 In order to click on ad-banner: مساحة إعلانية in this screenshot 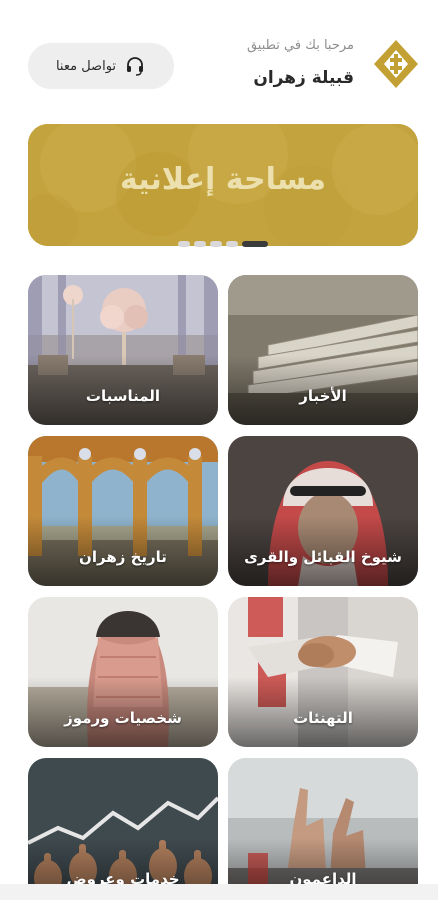, I will do `click(223, 185)`.